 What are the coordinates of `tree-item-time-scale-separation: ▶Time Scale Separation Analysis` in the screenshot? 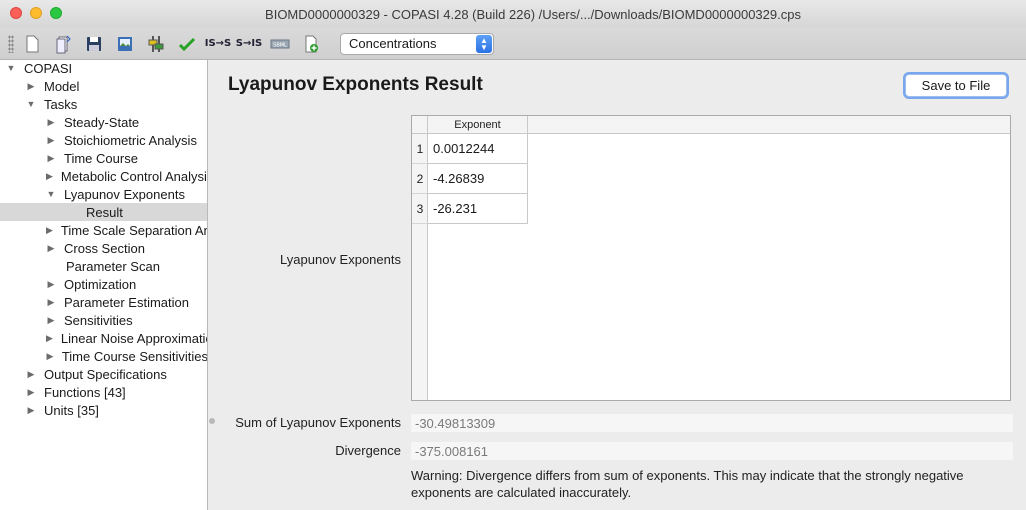 It's located at (103, 230).